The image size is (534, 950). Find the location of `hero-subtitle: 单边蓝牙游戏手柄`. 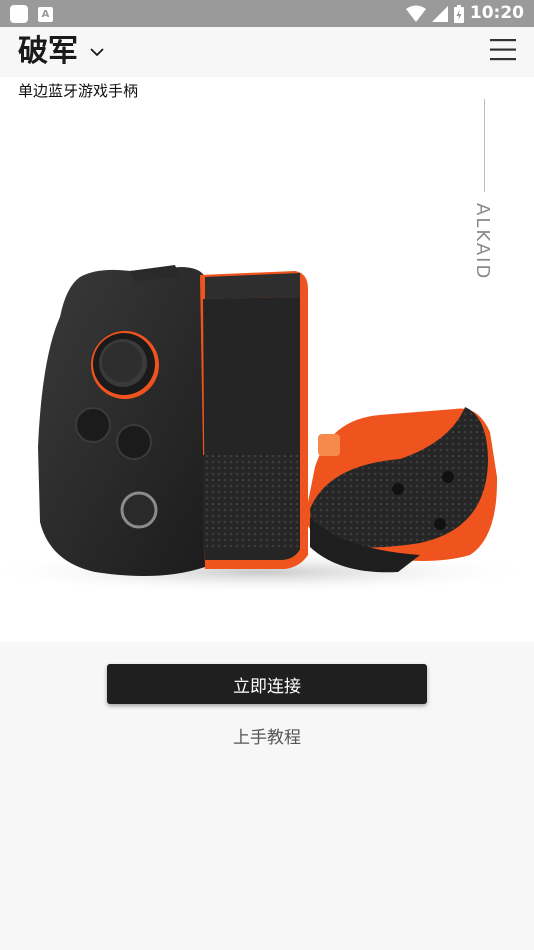

hero-subtitle: 单边蓝牙游戏手柄 is located at coordinates (78, 91).